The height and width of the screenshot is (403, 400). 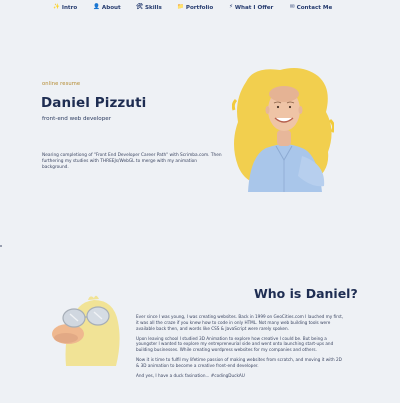 I want to click on nav-link-skills: 🛠 Skills, so click(x=149, y=8).